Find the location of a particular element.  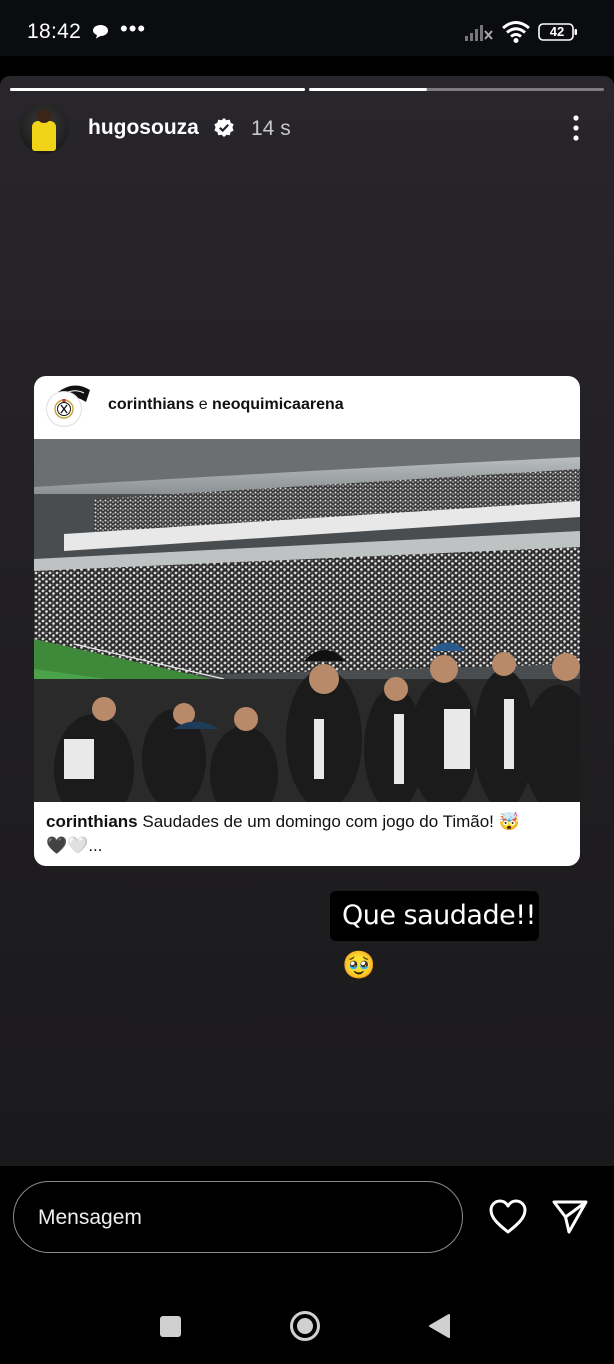

story-timestamp: 14 s is located at coordinates (271, 128).